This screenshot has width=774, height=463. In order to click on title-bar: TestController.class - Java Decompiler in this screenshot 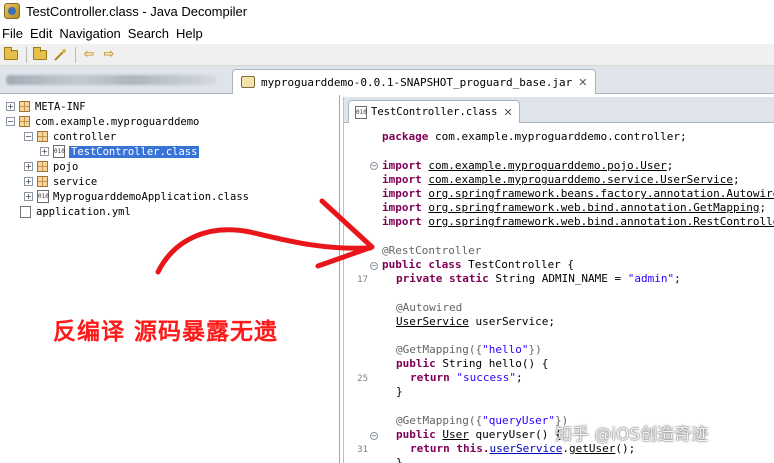, I will do `click(387, 11)`.